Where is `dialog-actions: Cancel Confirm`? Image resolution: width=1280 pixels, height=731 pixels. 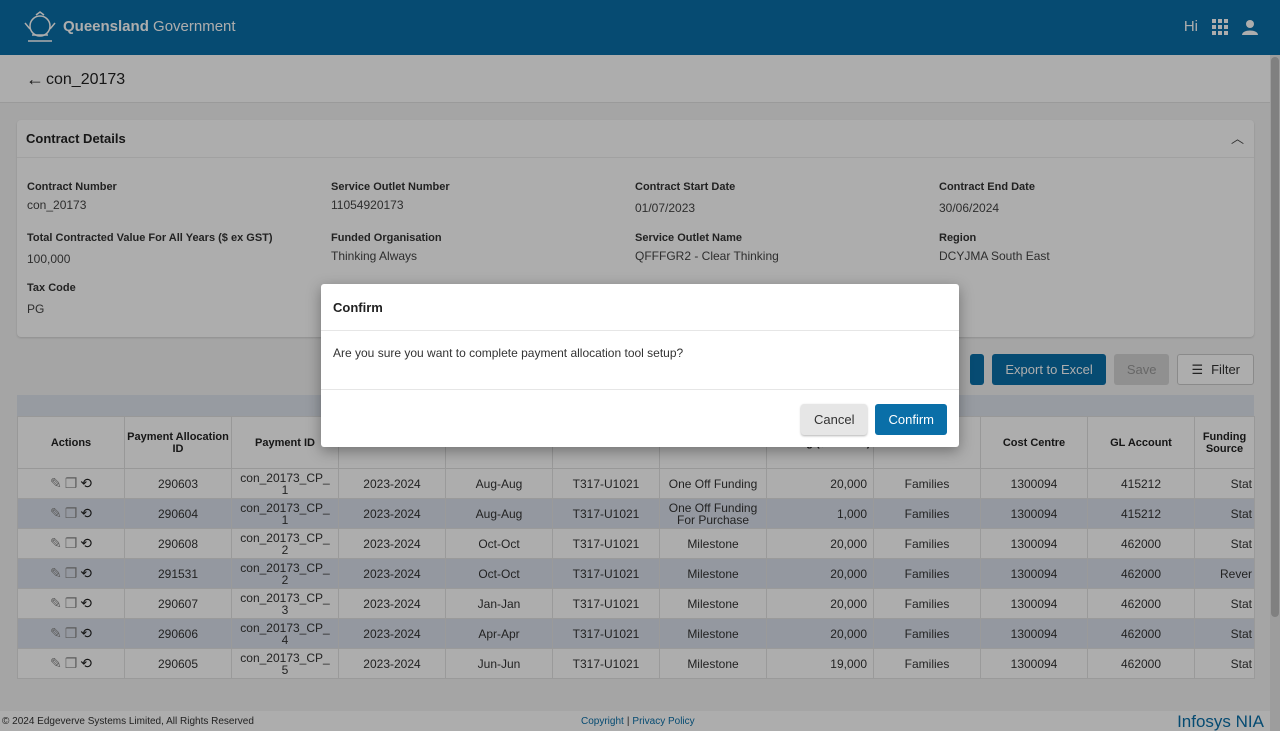
dialog-actions: Cancel Confirm is located at coordinates (874, 419).